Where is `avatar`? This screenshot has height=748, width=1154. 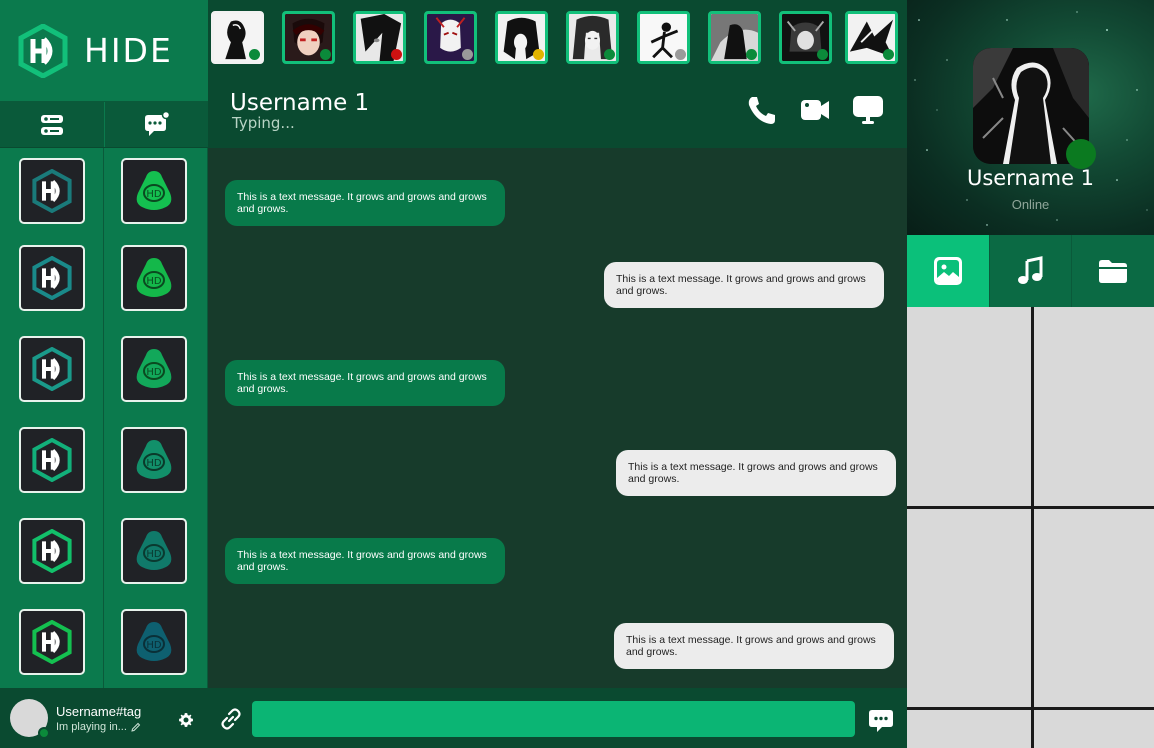
avatar is located at coordinates (30, 719).